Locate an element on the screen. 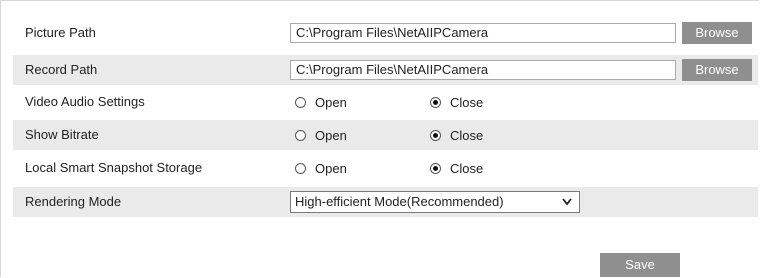 This screenshot has height=278, width=760. record-path-input: C:\Program Files\NetAIIPCamera is located at coordinates (483, 70).